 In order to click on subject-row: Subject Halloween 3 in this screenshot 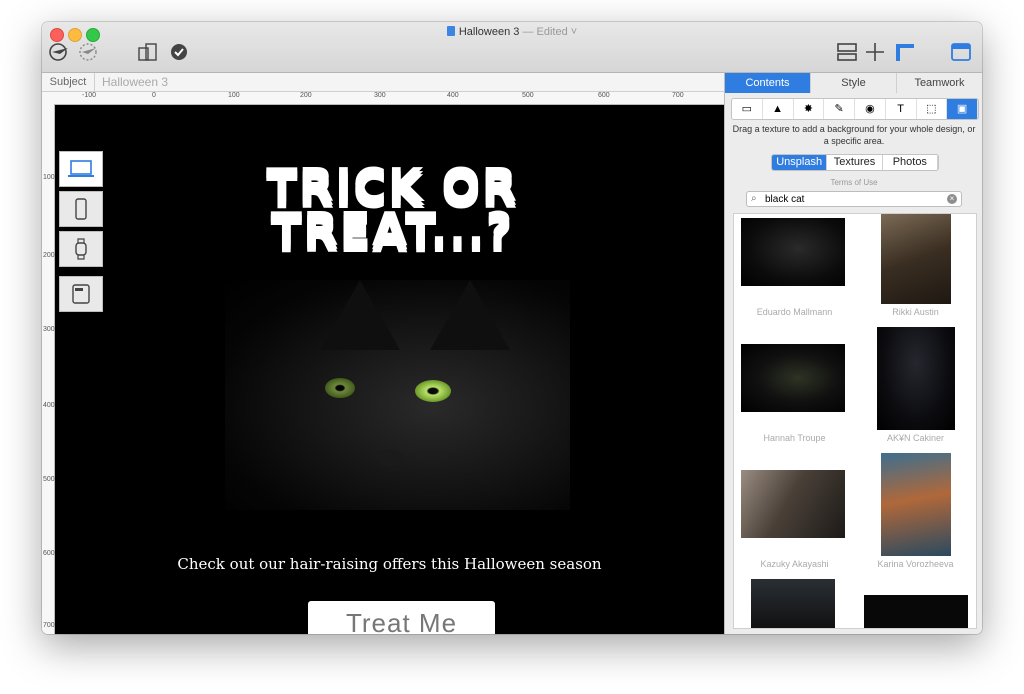, I will do `click(383, 82)`.